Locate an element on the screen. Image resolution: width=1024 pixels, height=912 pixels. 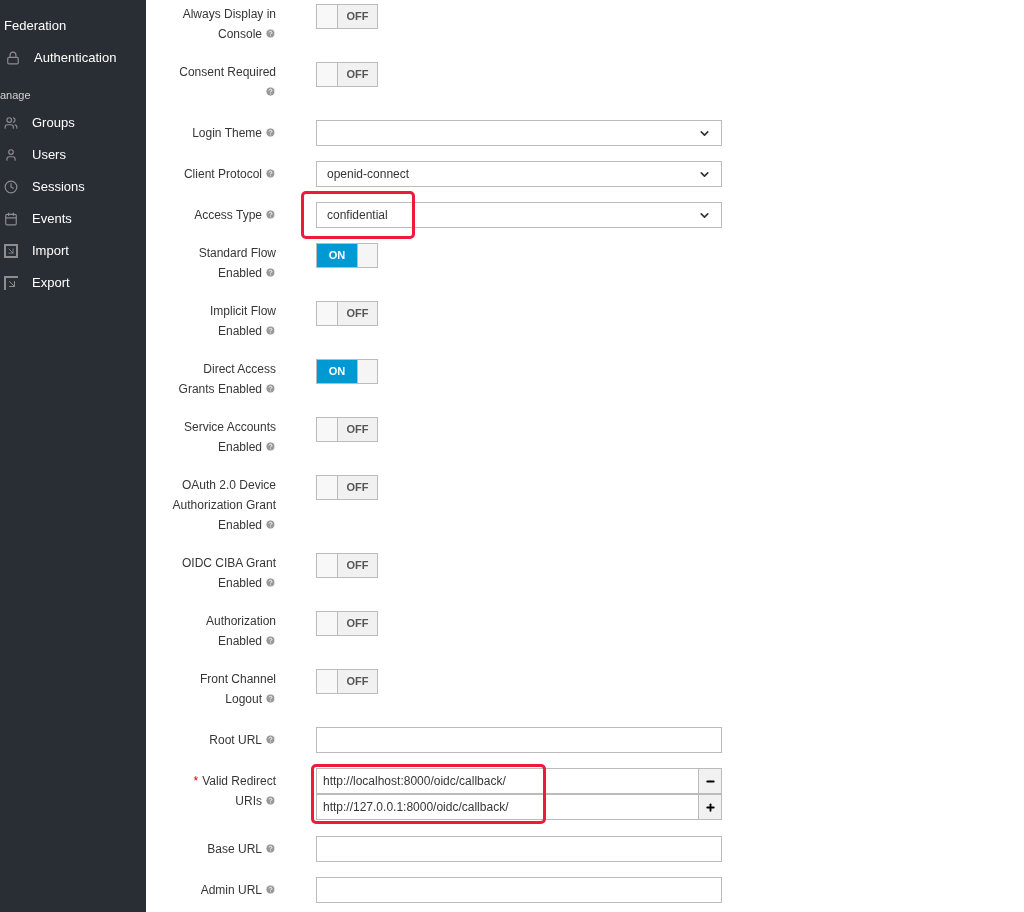
field-label: OAuth 2.0 Device Authorization Grant Enabled is located at coordinates (224, 505).